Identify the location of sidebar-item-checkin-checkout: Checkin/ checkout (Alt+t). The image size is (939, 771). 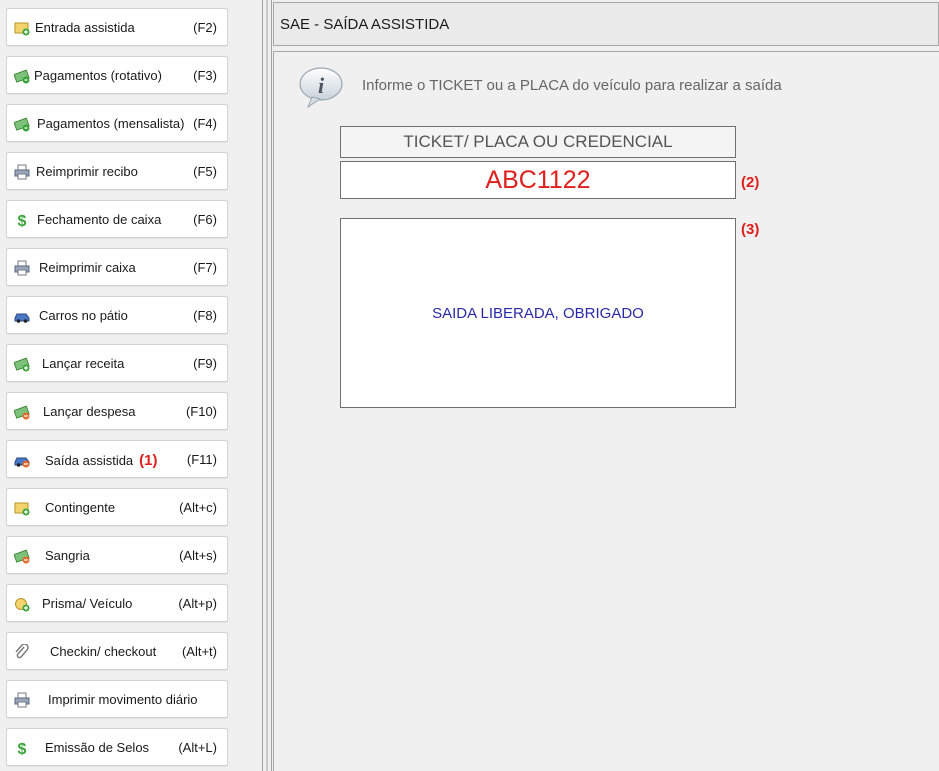
(117, 651).